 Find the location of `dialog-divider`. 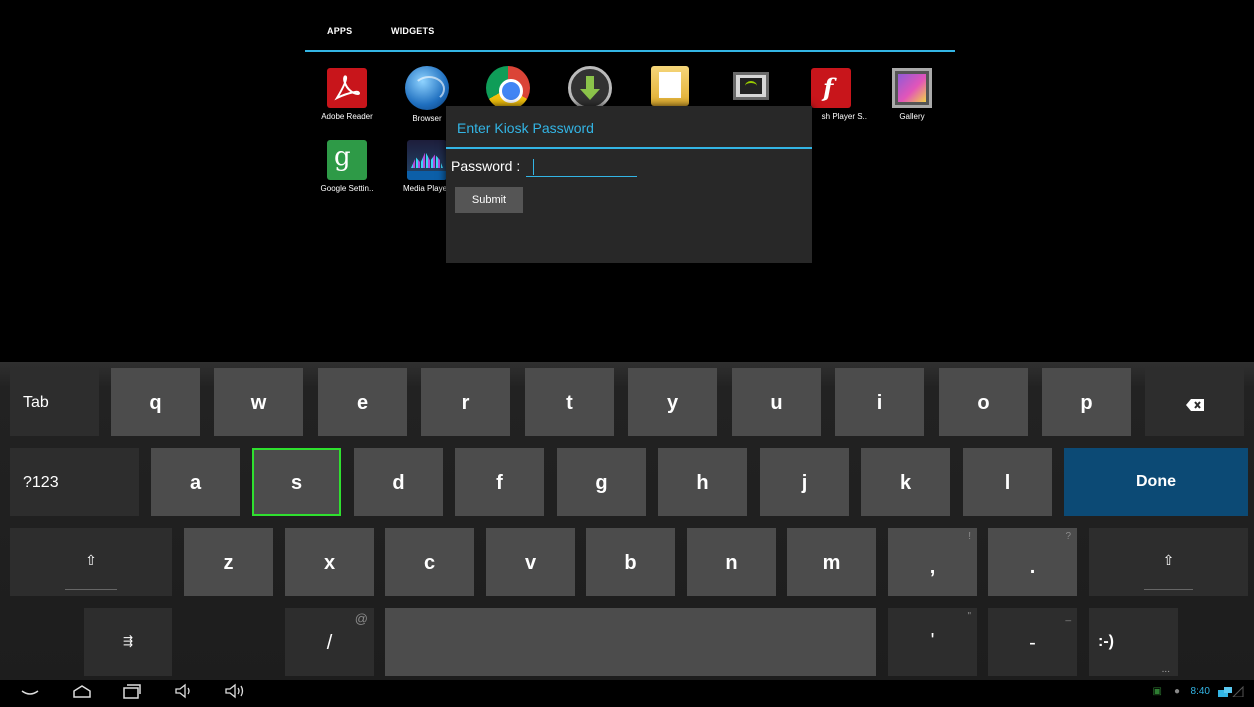

dialog-divider is located at coordinates (629, 148).